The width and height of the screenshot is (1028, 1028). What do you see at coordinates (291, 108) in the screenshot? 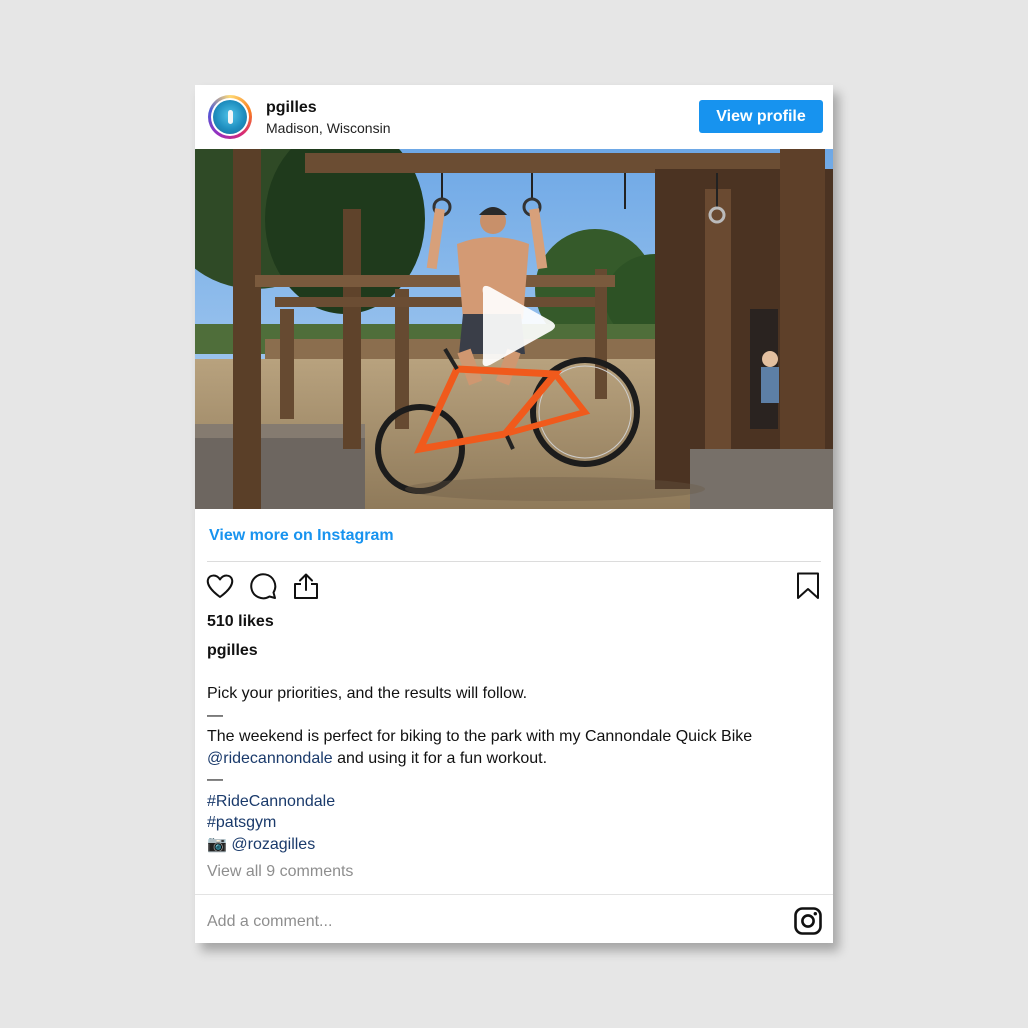
I see `post-username: pgilles` at bounding box center [291, 108].